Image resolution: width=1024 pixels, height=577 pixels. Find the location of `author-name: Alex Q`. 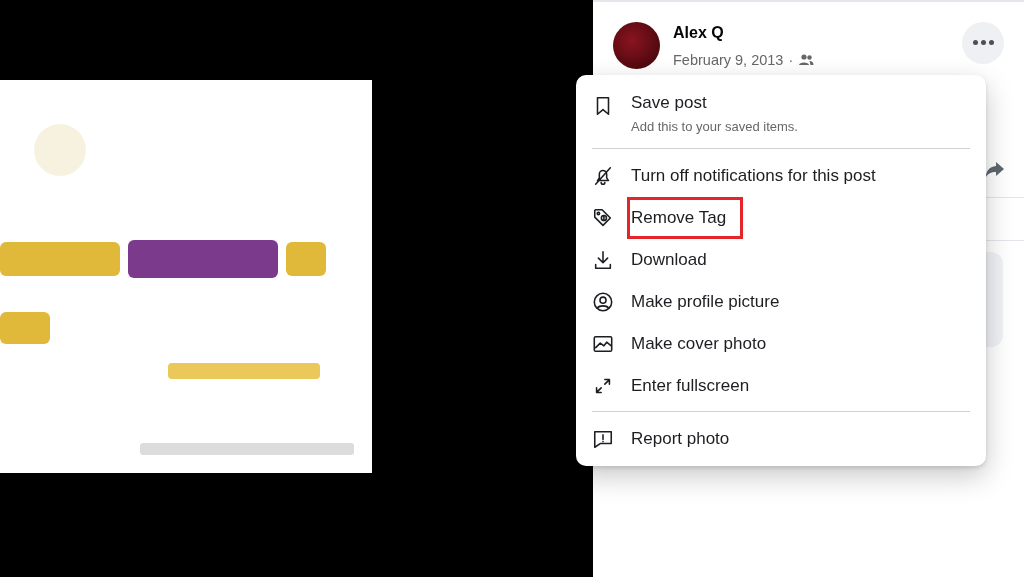

author-name: Alex Q is located at coordinates (811, 32).